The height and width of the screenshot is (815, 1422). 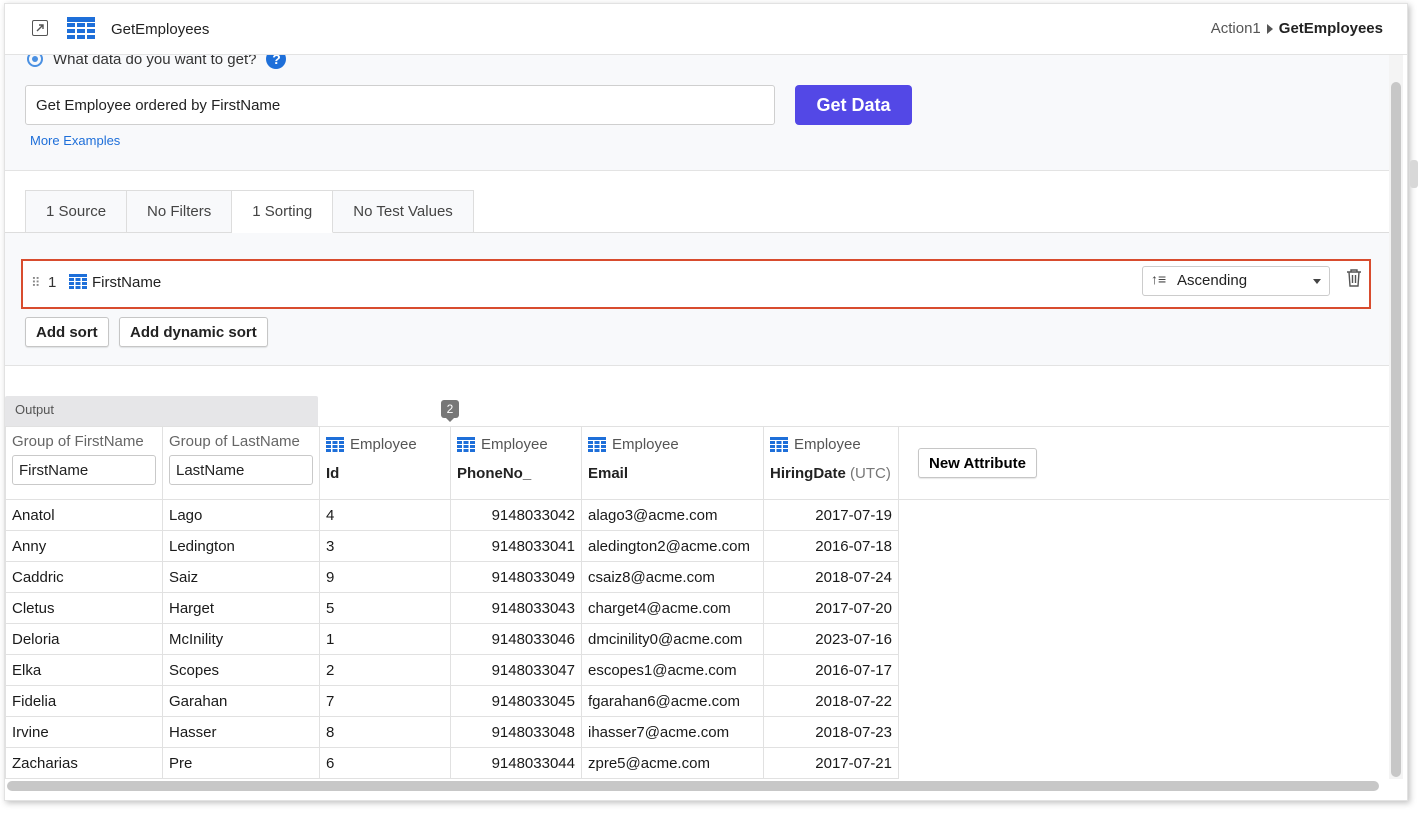 I want to click on cell-hiringdate: 2018-07-22, so click(x=831, y=701).